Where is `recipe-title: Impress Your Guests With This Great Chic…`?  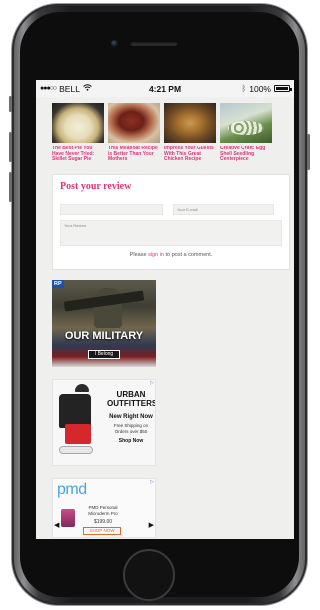
recipe-title: Impress Your Guests With This Great Chic… is located at coordinates (190, 155).